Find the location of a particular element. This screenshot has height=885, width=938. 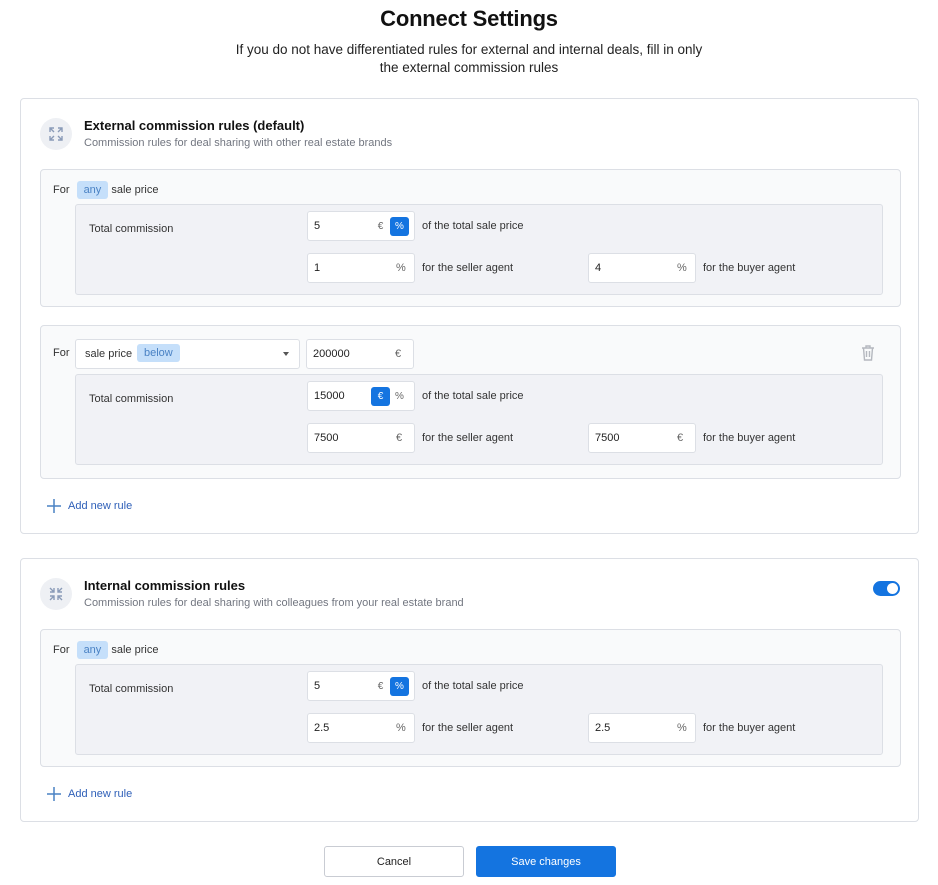

select-pill: below is located at coordinates (158, 353).